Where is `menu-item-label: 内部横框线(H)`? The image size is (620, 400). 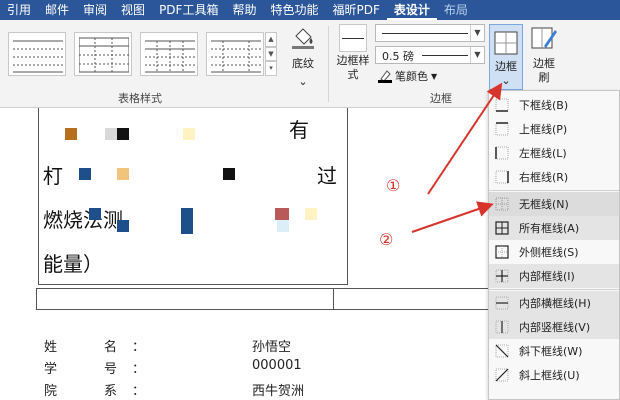 menu-item-label: 内部横框线(H) is located at coordinates (555, 303).